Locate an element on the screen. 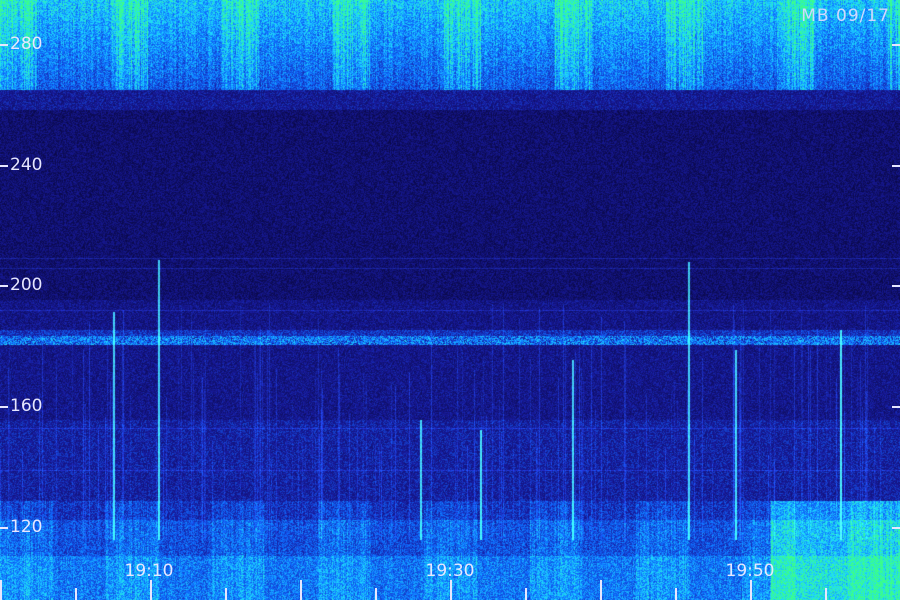 The height and width of the screenshot is (600, 900). y-tick-160: 160 is located at coordinates (21, 406).